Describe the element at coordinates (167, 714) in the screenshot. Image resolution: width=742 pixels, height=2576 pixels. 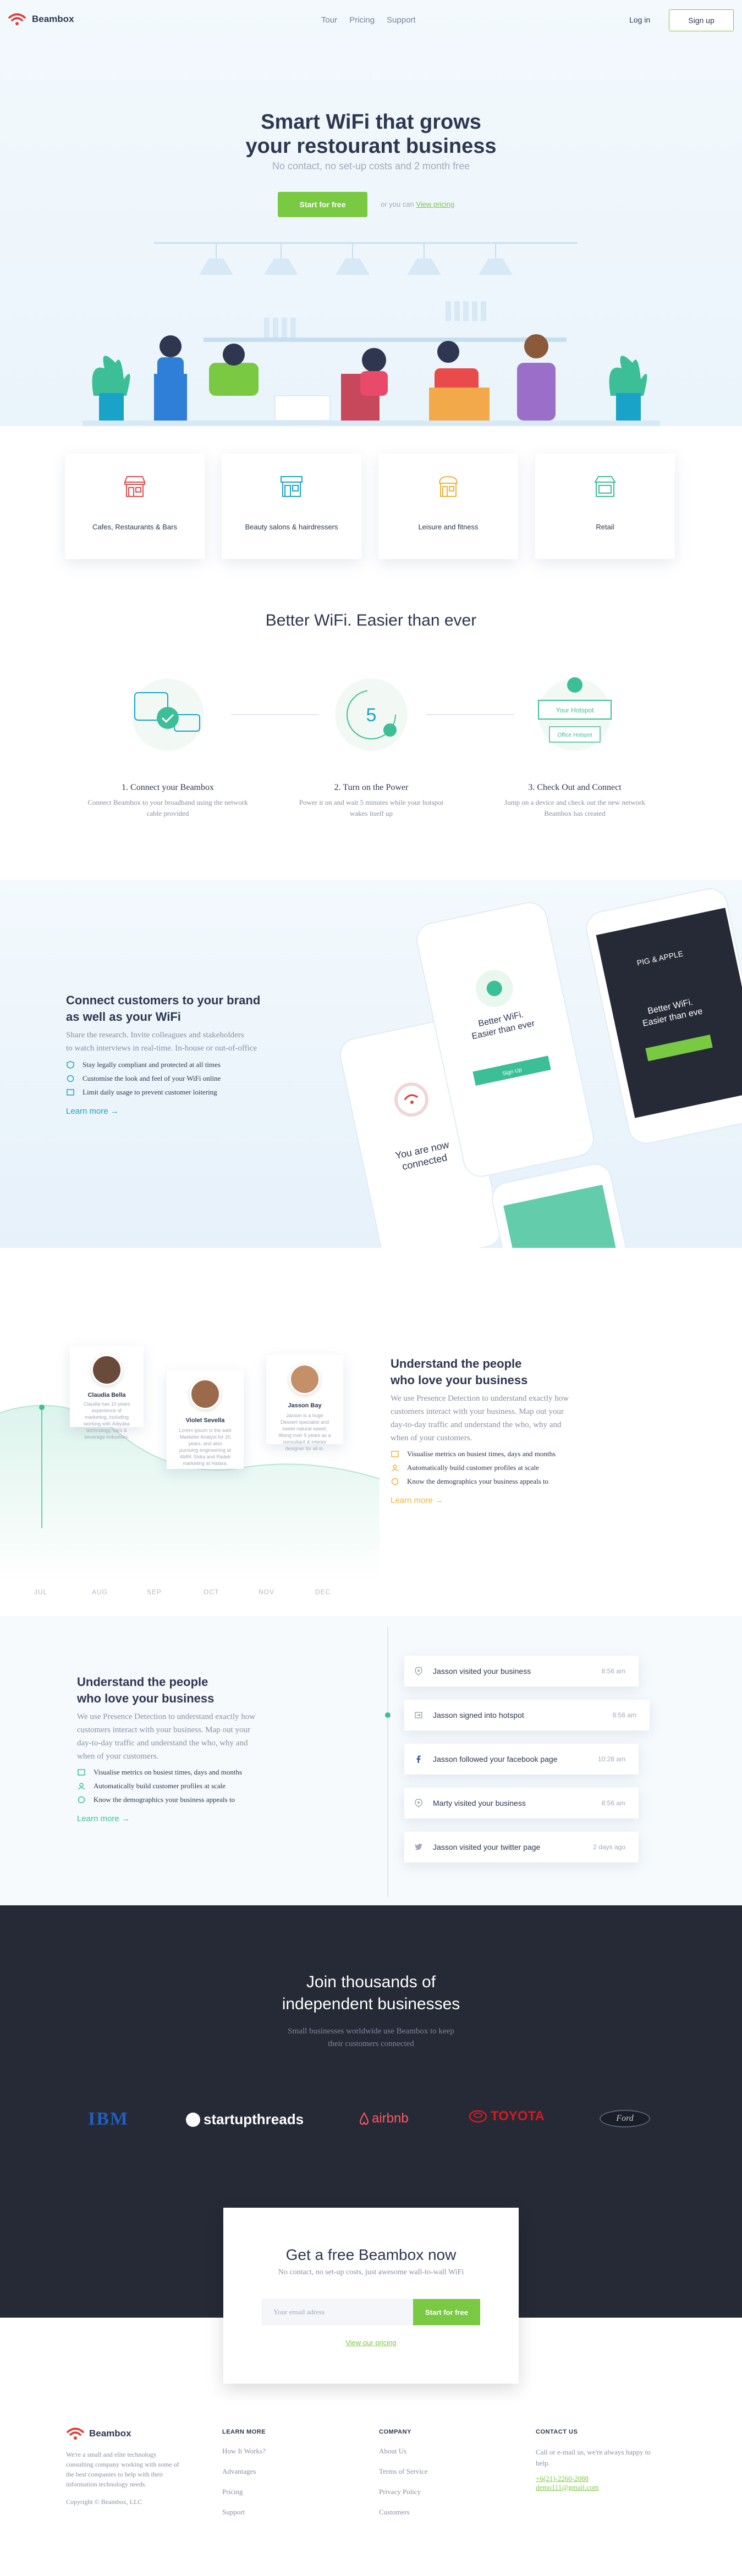
I see `router-check-icon` at that location.